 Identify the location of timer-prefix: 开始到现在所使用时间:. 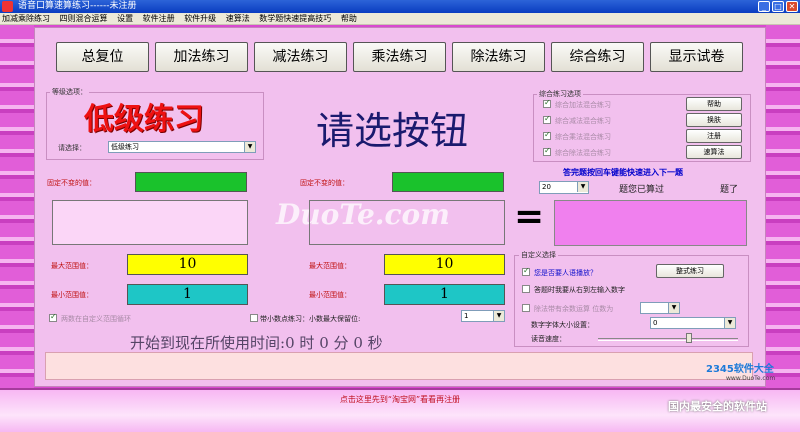
(208, 343).